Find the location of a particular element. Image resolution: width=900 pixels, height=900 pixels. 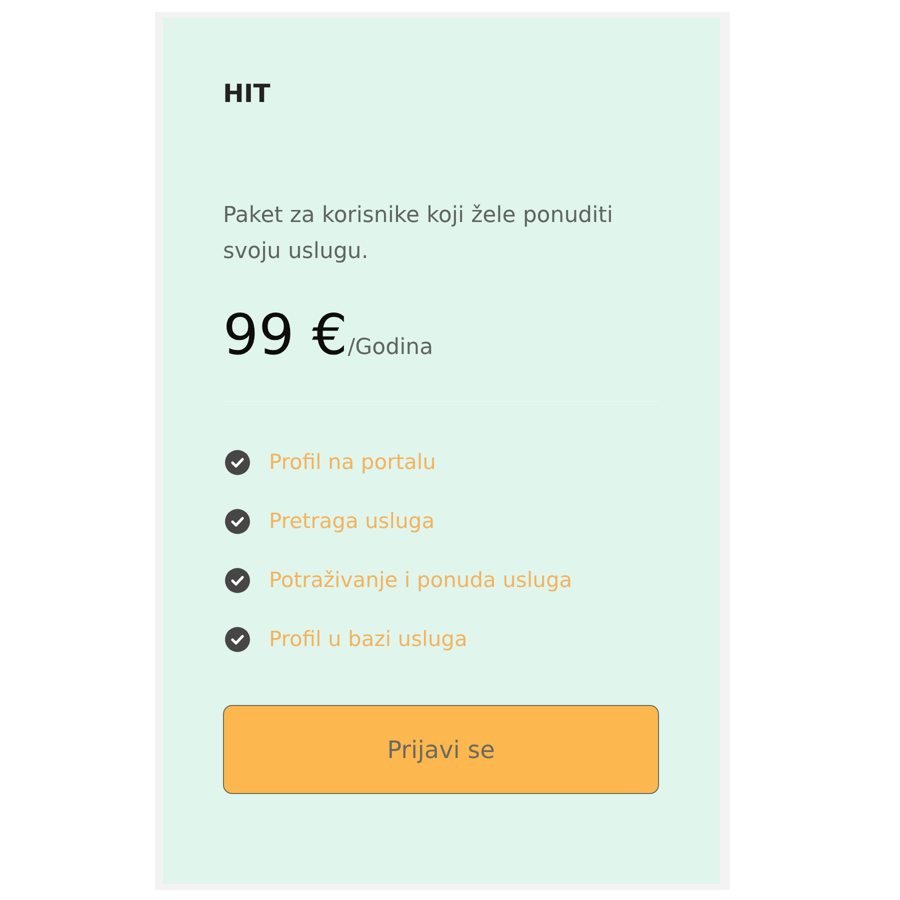

feature-text: Profil na portalu is located at coordinates (352, 462).